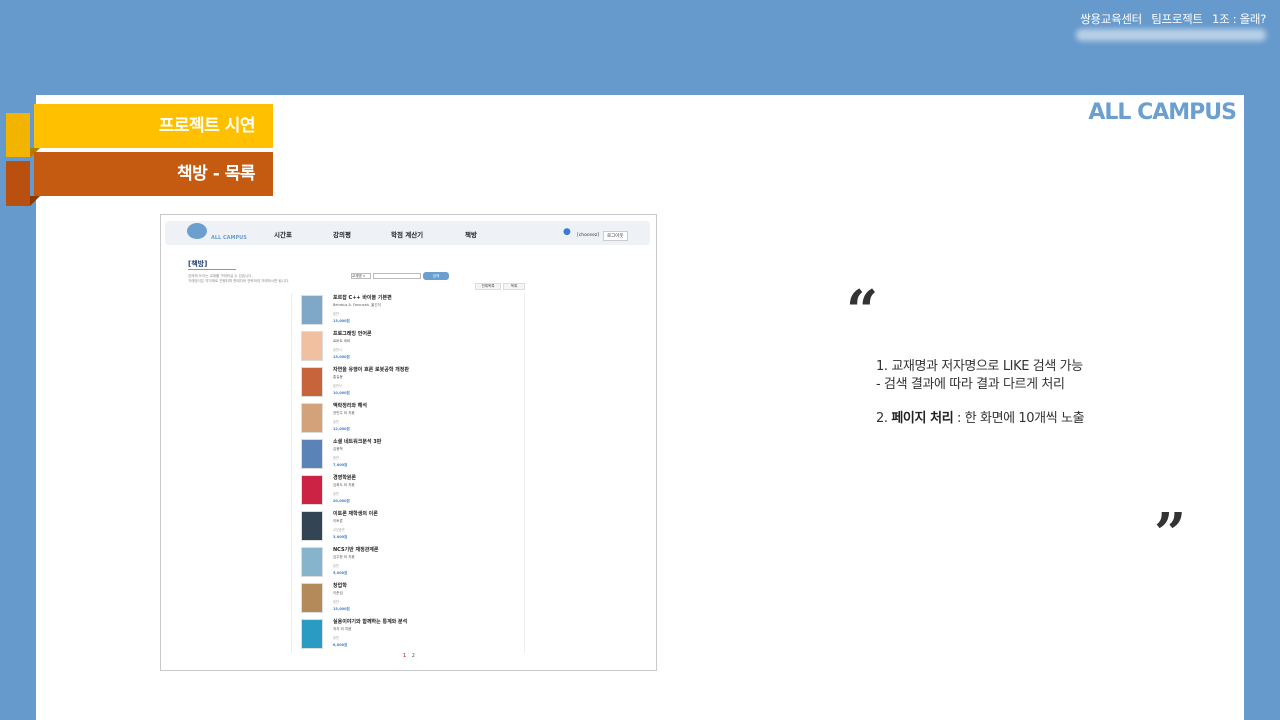 Image resolution: width=1280 pixels, height=720 pixels. What do you see at coordinates (1111, 19) in the screenshot?
I see `org-name: 쌍용교육센터` at bounding box center [1111, 19].